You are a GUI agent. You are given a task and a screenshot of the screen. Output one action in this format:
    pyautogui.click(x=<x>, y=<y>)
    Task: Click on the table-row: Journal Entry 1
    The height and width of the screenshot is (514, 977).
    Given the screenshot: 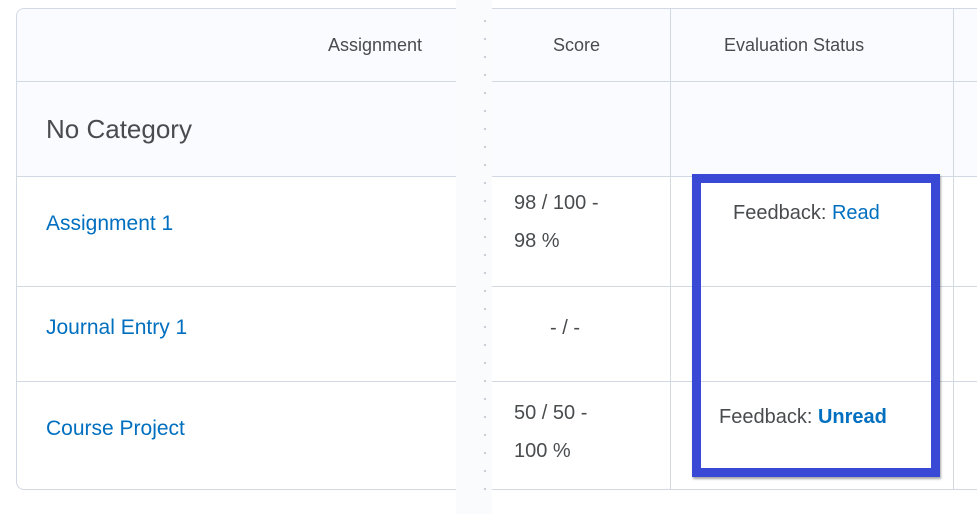 What is the action you would take?
    pyautogui.click(x=236, y=334)
    